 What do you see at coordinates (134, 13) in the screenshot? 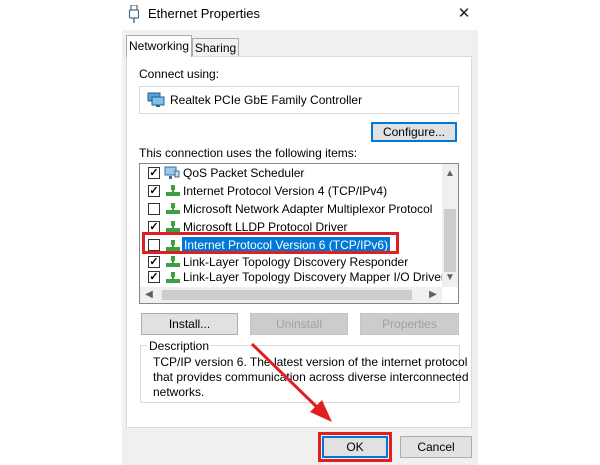
I see `ethernet-icon` at bounding box center [134, 13].